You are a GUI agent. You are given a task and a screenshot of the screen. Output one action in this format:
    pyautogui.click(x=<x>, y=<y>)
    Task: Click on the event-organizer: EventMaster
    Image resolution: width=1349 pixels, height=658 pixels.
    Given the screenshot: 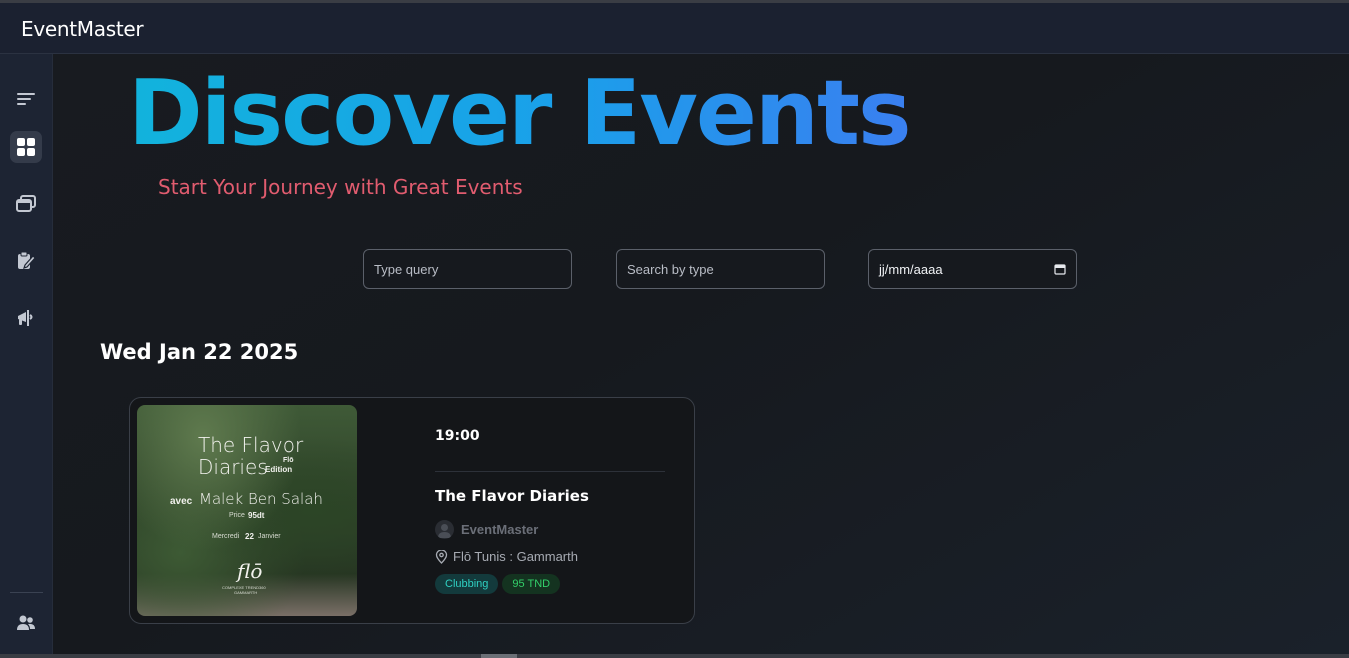 What is the action you would take?
    pyautogui.click(x=486, y=529)
    